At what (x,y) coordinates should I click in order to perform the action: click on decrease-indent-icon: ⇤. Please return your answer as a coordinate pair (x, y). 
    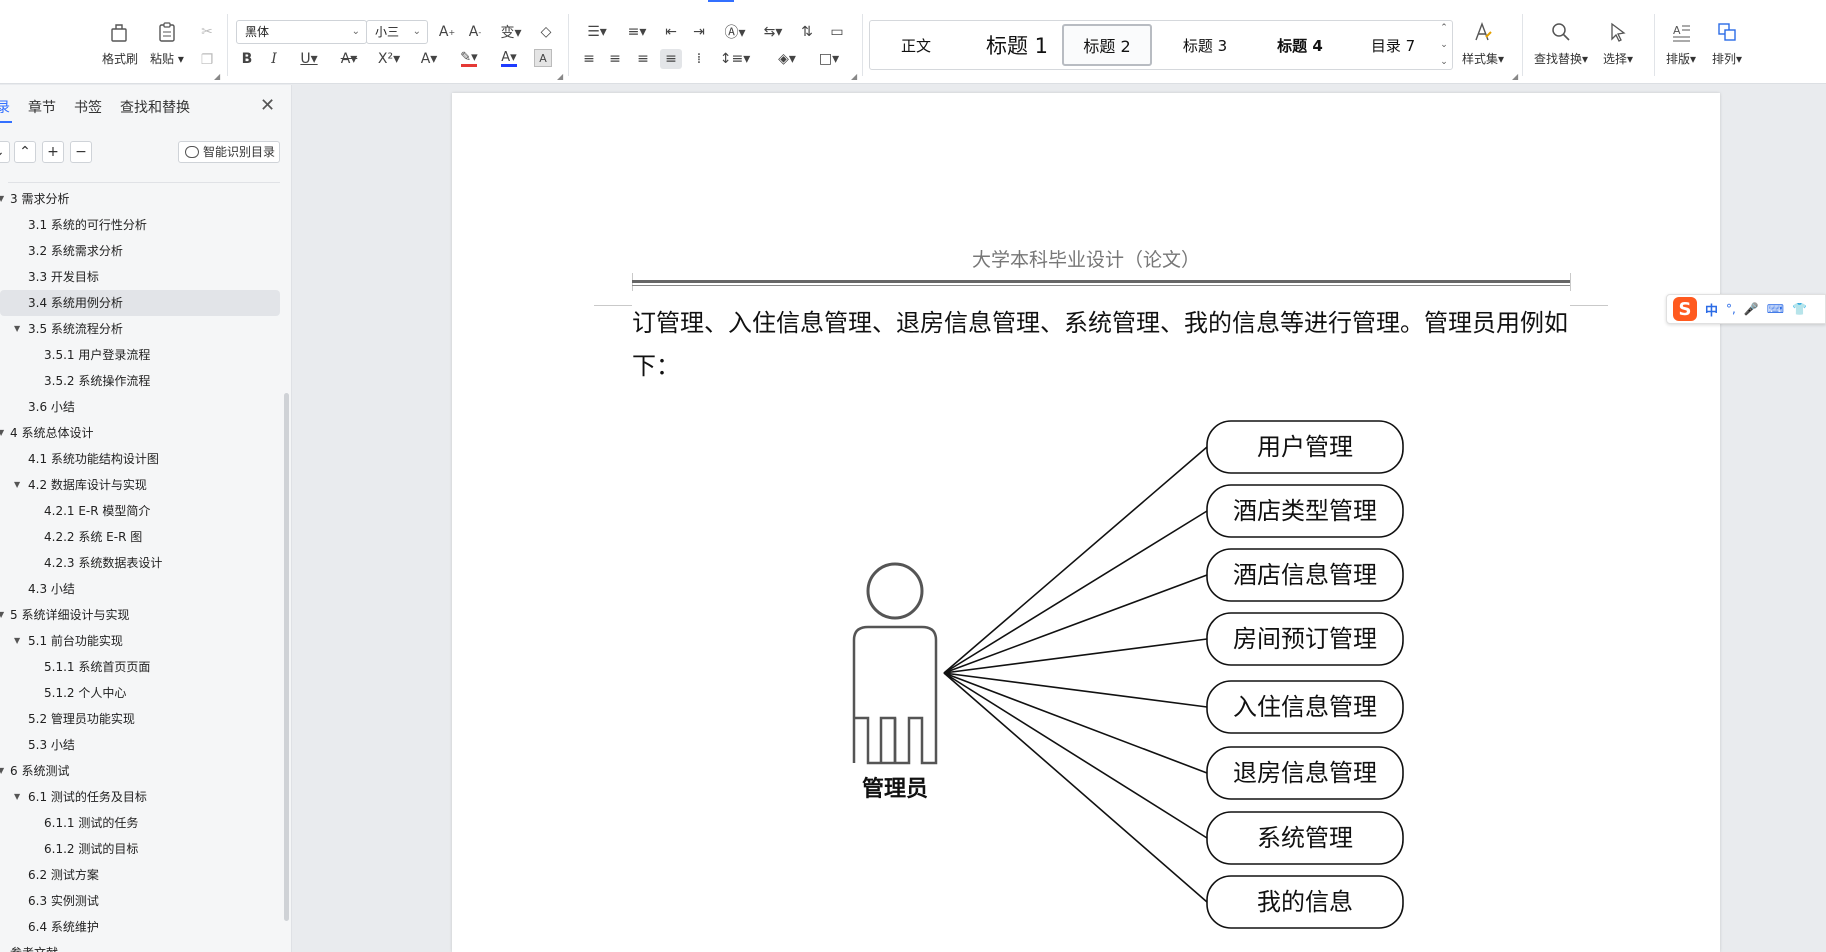
    Looking at the image, I should click on (671, 32).